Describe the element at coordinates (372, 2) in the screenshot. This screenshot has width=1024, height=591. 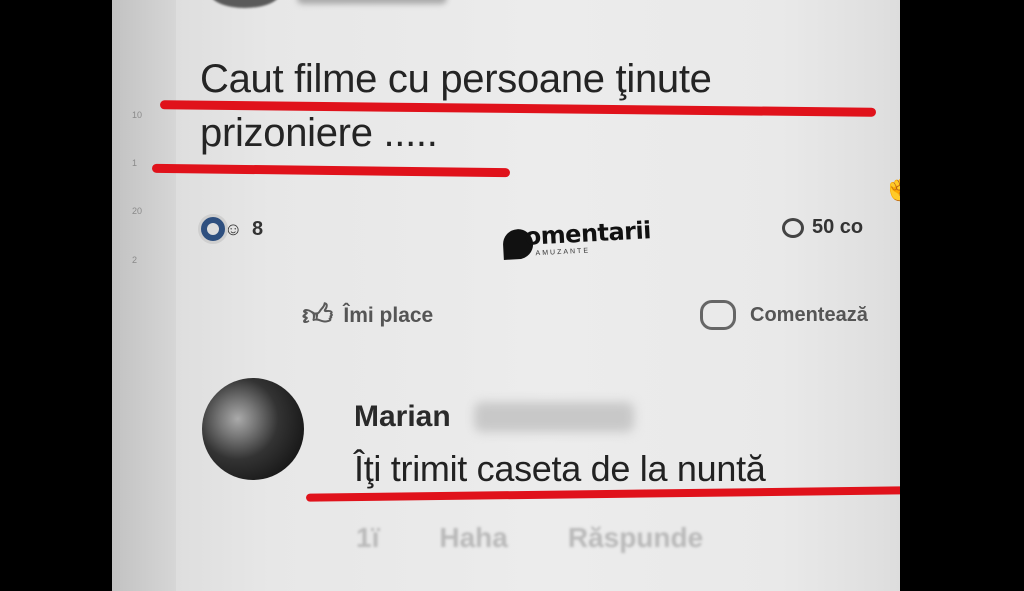
I see `poster-name-blurred` at that location.